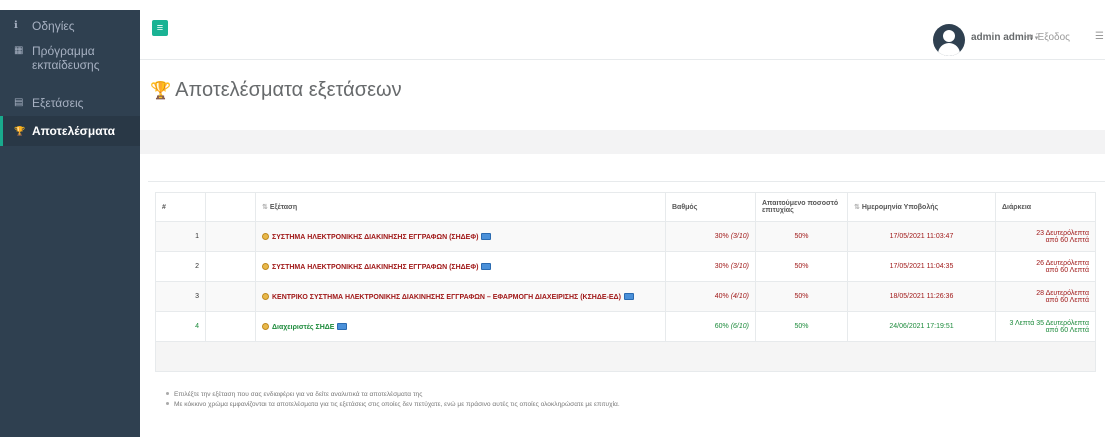  What do you see at coordinates (1002, 37) in the screenshot?
I see `user-name: admin admin` at bounding box center [1002, 37].